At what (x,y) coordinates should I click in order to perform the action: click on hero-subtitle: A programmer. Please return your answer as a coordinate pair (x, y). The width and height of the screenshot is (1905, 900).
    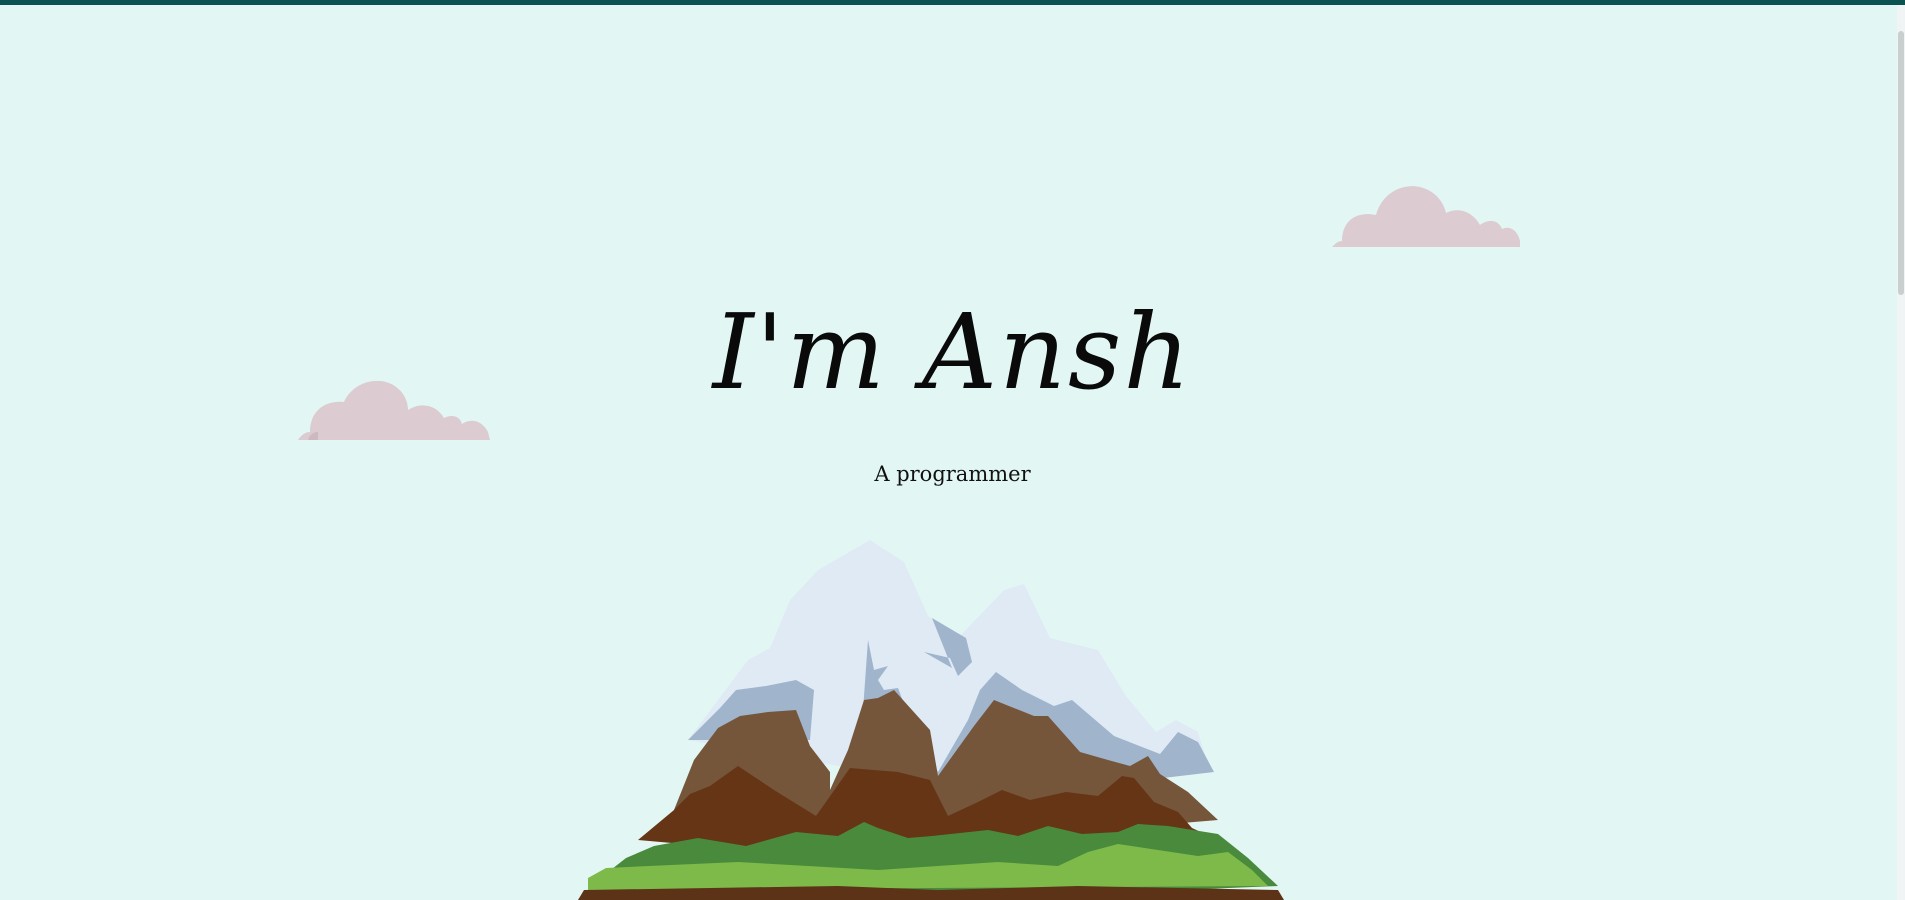
    Looking at the image, I should click on (952, 474).